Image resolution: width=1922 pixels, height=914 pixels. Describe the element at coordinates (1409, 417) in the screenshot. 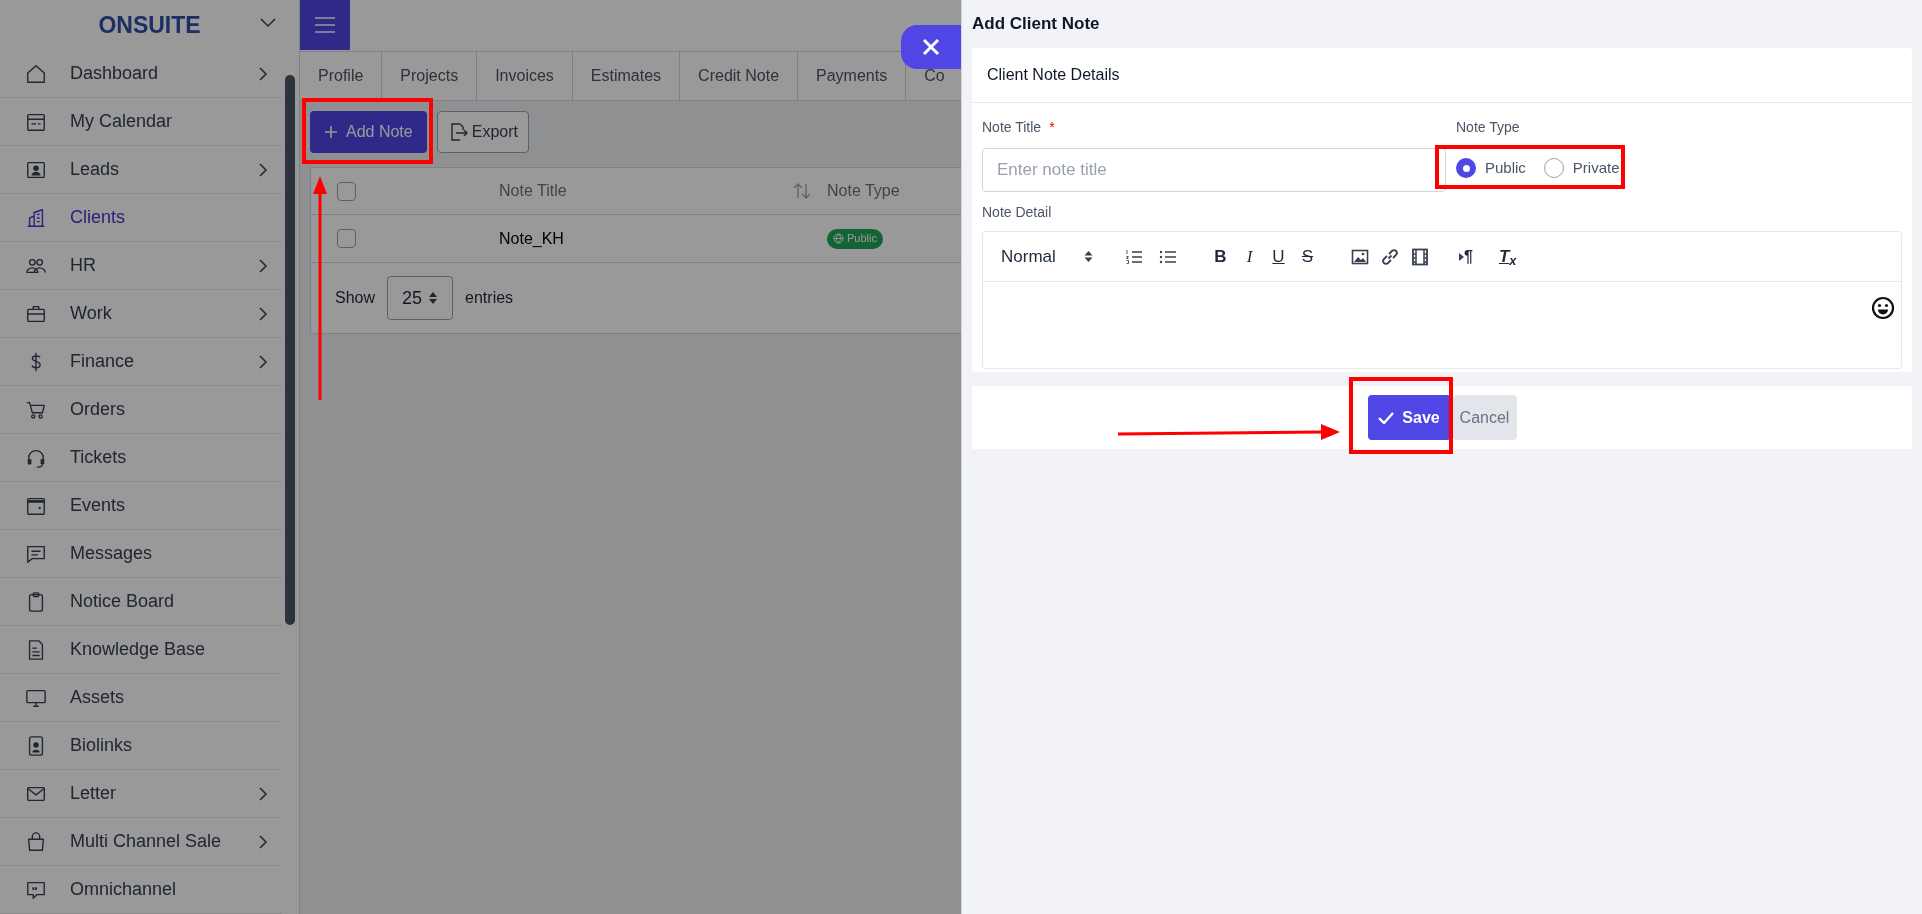

I see `save-button: Save` at that location.